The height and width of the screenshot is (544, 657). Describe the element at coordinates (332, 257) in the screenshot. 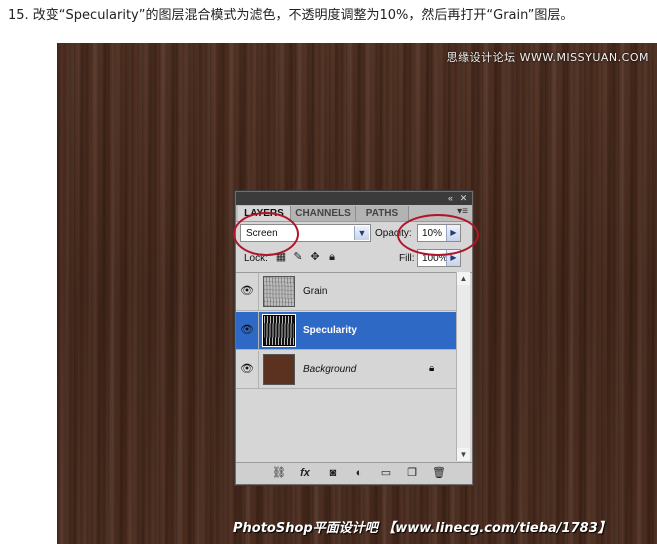

I see `lock-all-icon: 🔒︎` at that location.